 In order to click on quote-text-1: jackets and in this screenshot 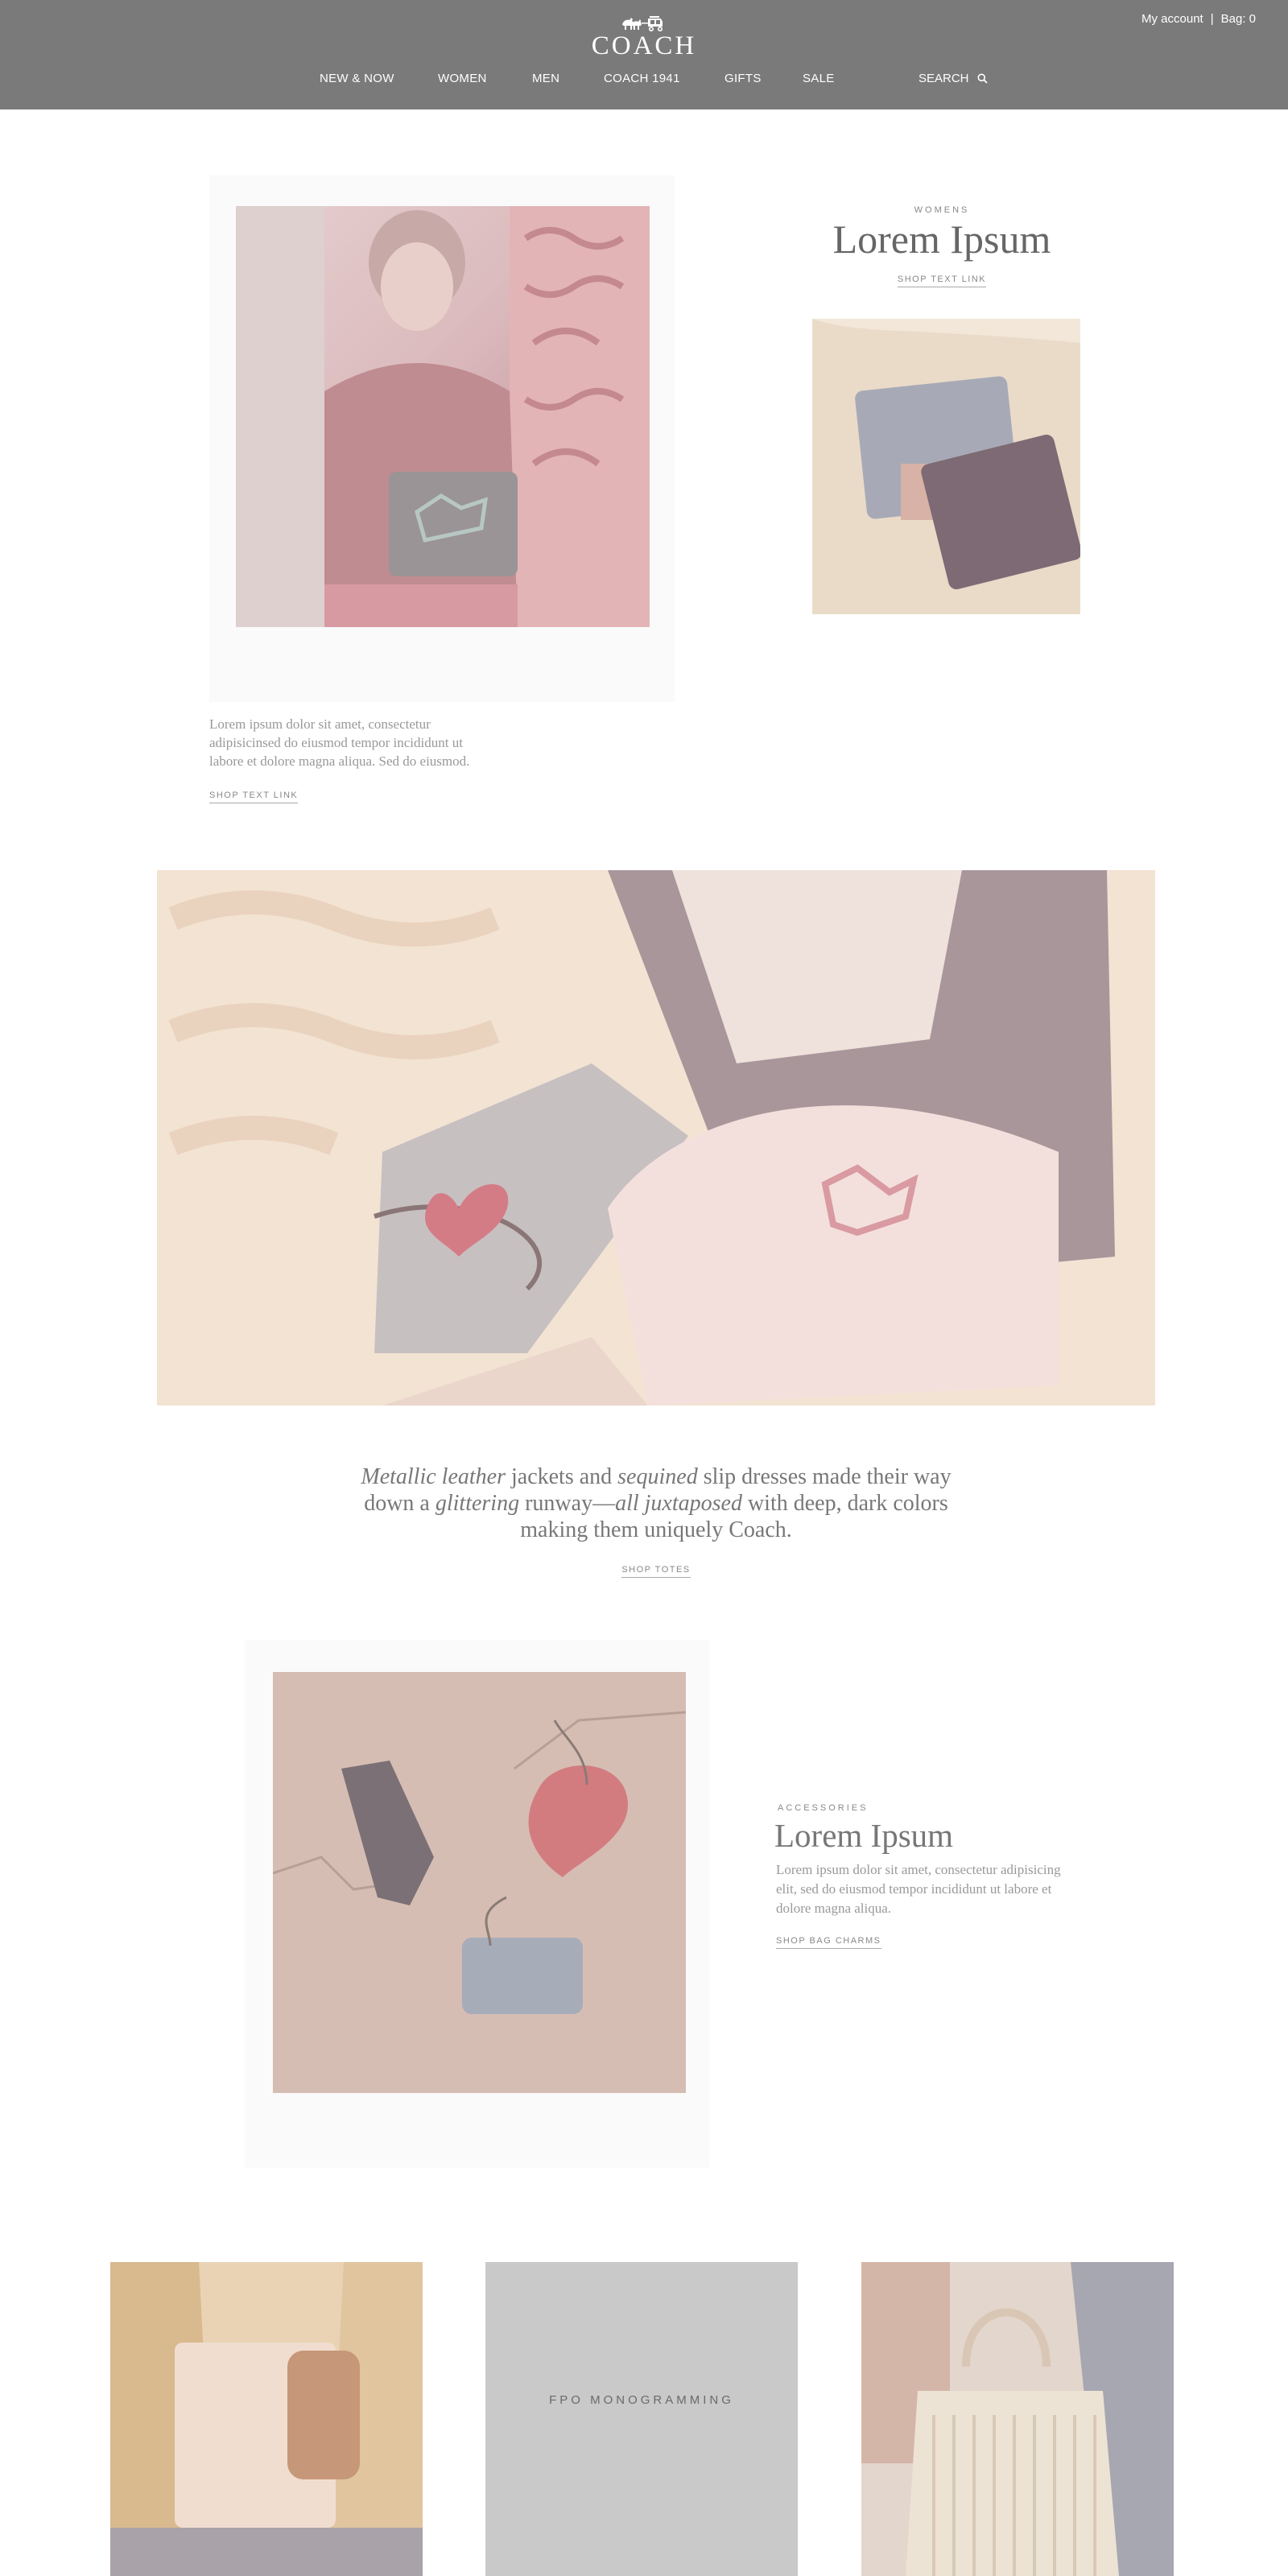, I will do `click(561, 1476)`.